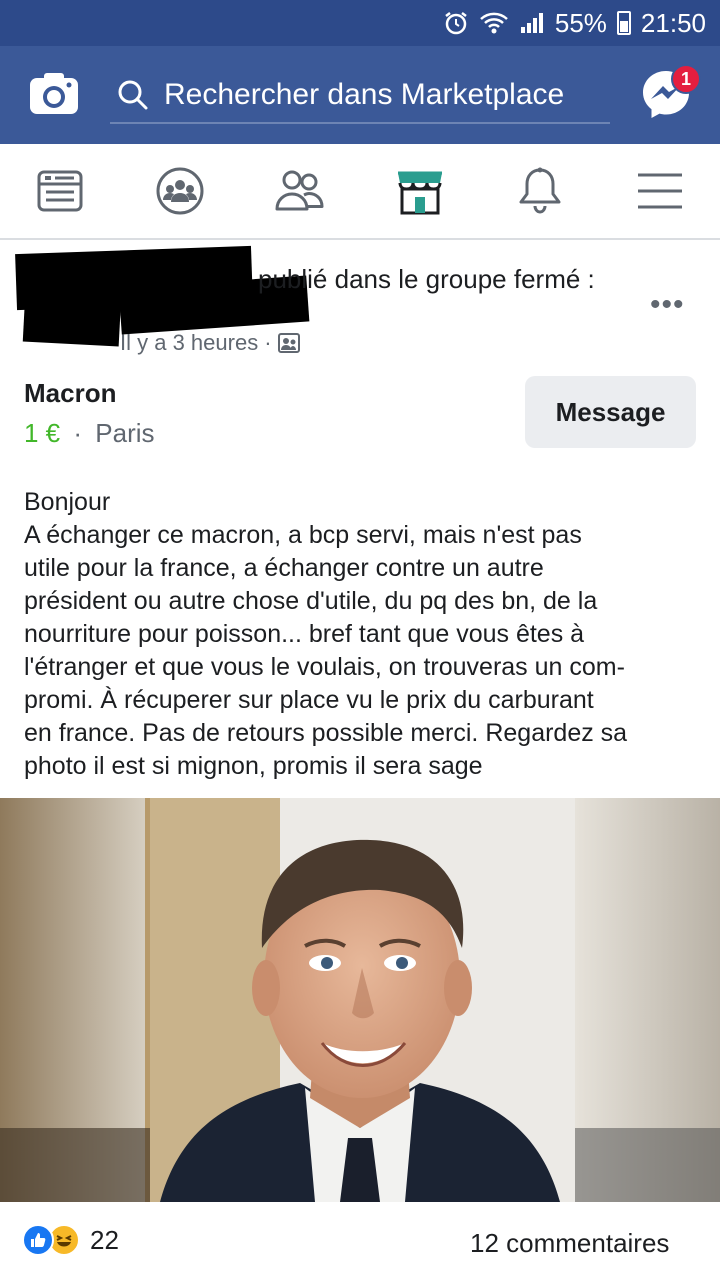  I want to click on post-timestamp: Il y a 3 heures ·, so click(210, 343).